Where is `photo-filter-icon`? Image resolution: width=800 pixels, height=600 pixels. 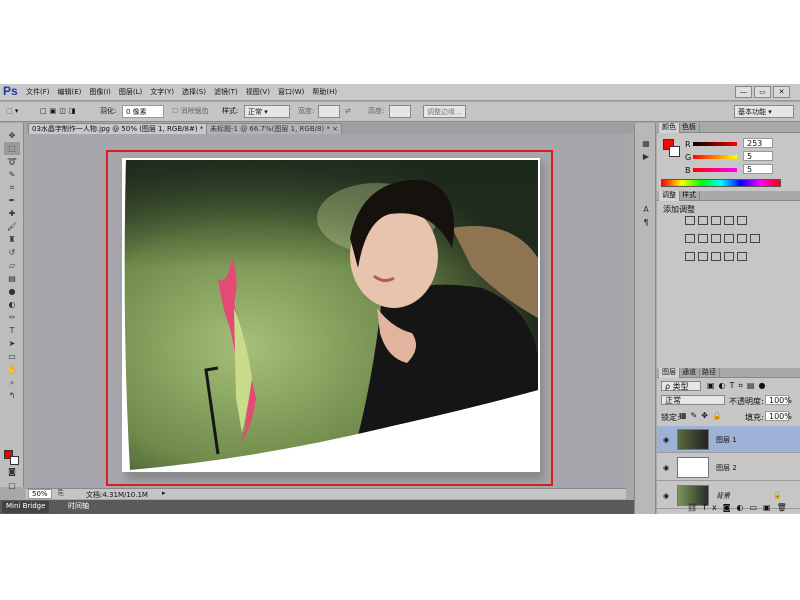 photo-filter-icon is located at coordinates (729, 238).